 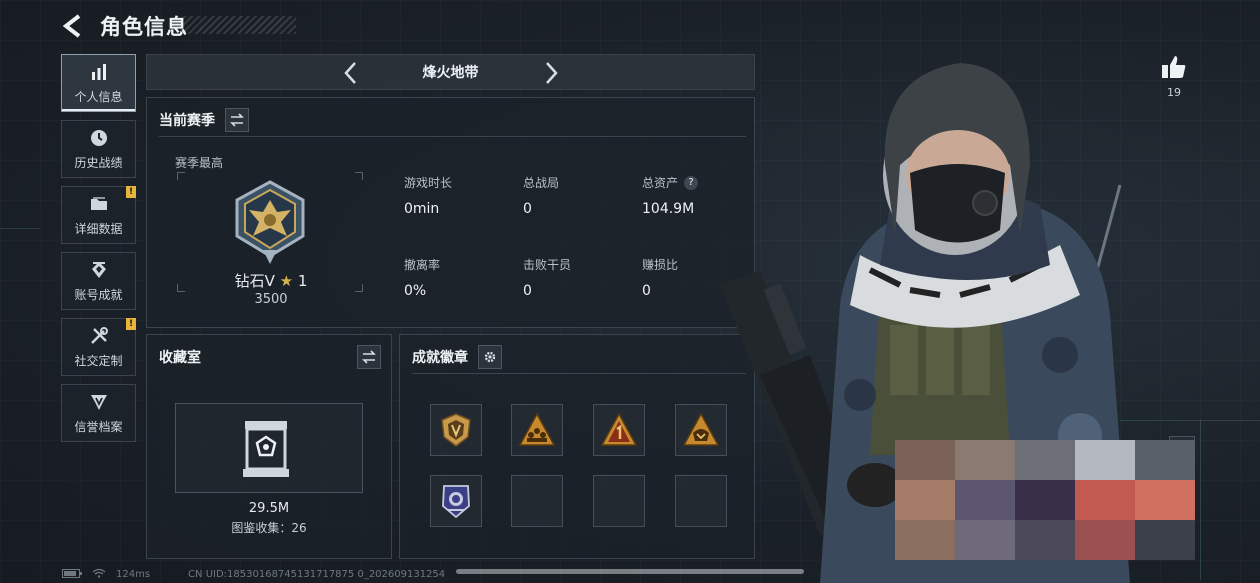 I want to click on help-icon: ?, so click(x=691, y=182).